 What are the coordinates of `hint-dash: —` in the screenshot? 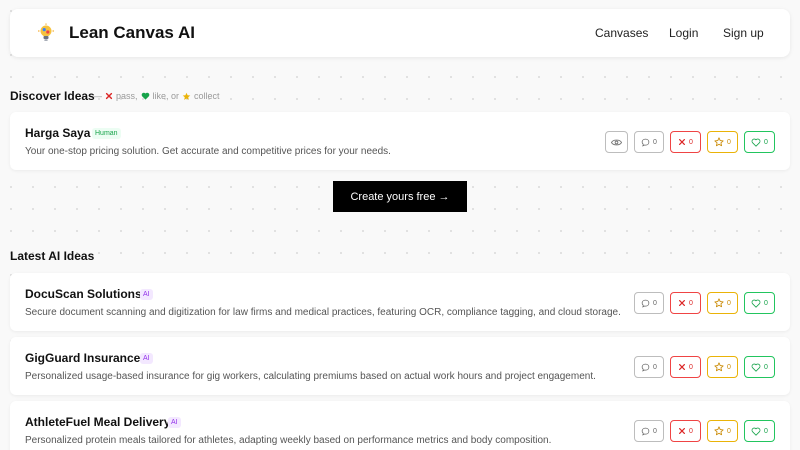 It's located at (97, 96).